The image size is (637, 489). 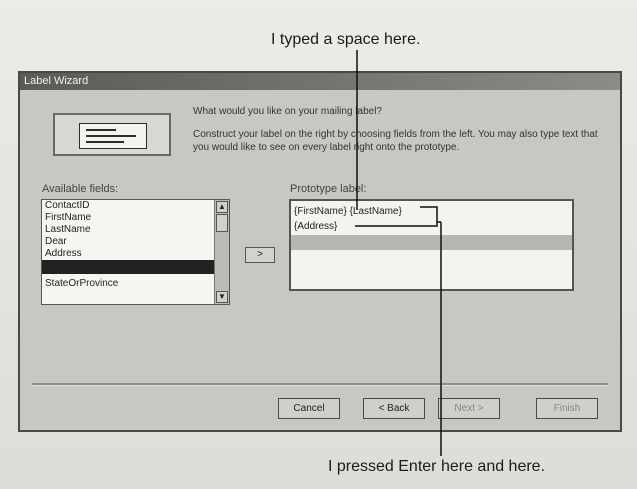 I want to click on callout-top: I typed a space here., so click(x=346, y=39).